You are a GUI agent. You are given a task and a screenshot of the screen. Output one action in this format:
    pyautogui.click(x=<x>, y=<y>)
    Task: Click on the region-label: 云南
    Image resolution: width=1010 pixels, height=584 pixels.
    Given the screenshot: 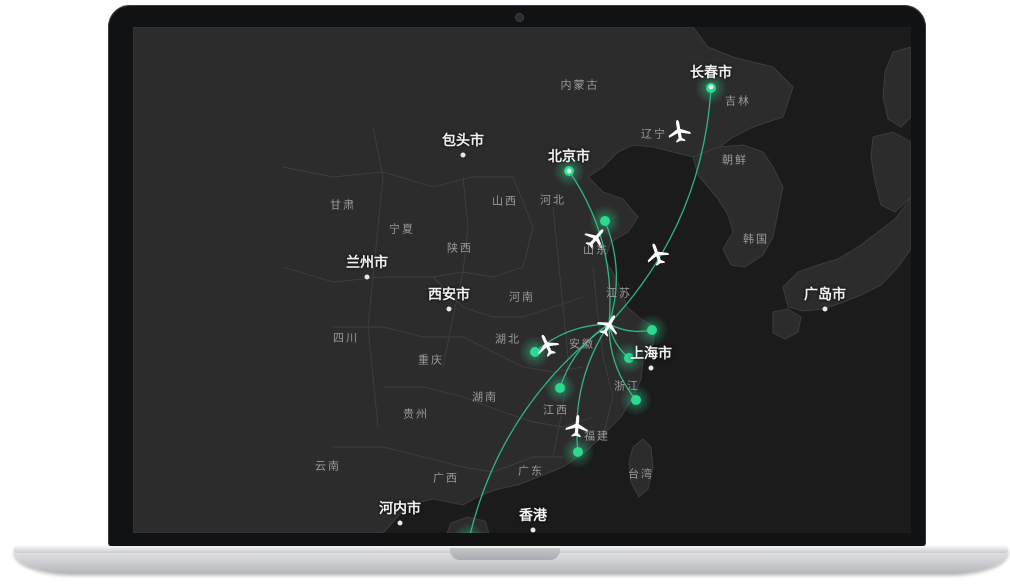 What is the action you would take?
    pyautogui.click(x=328, y=466)
    